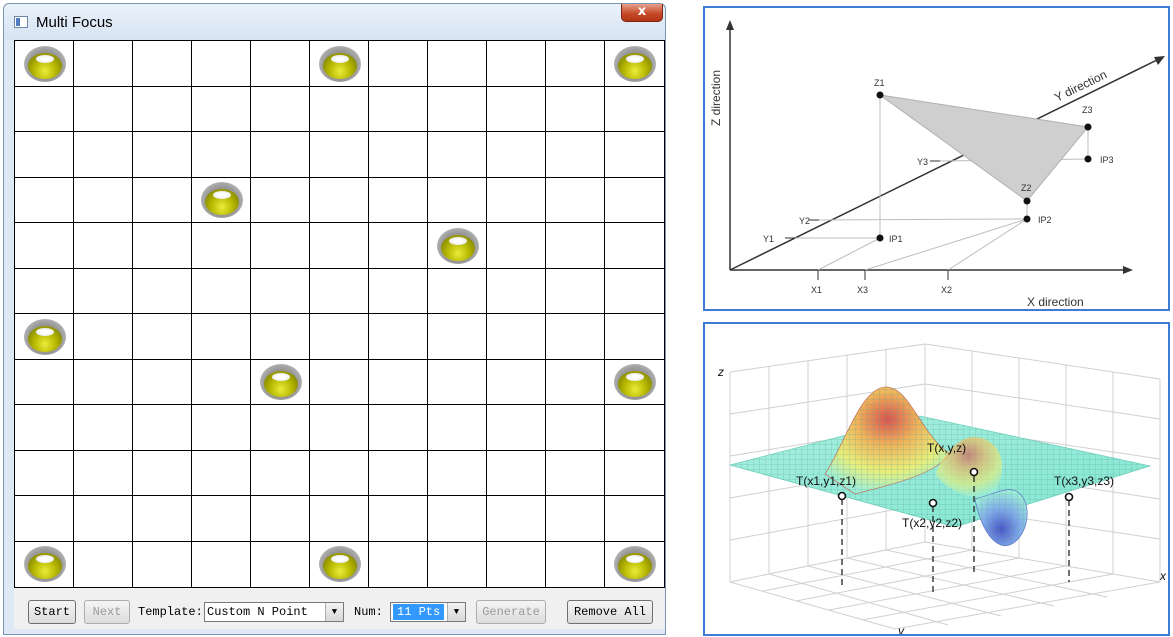 Image resolution: width=1173 pixels, height=637 pixels. I want to click on template-select: Custom N Point ▼, so click(274, 612).